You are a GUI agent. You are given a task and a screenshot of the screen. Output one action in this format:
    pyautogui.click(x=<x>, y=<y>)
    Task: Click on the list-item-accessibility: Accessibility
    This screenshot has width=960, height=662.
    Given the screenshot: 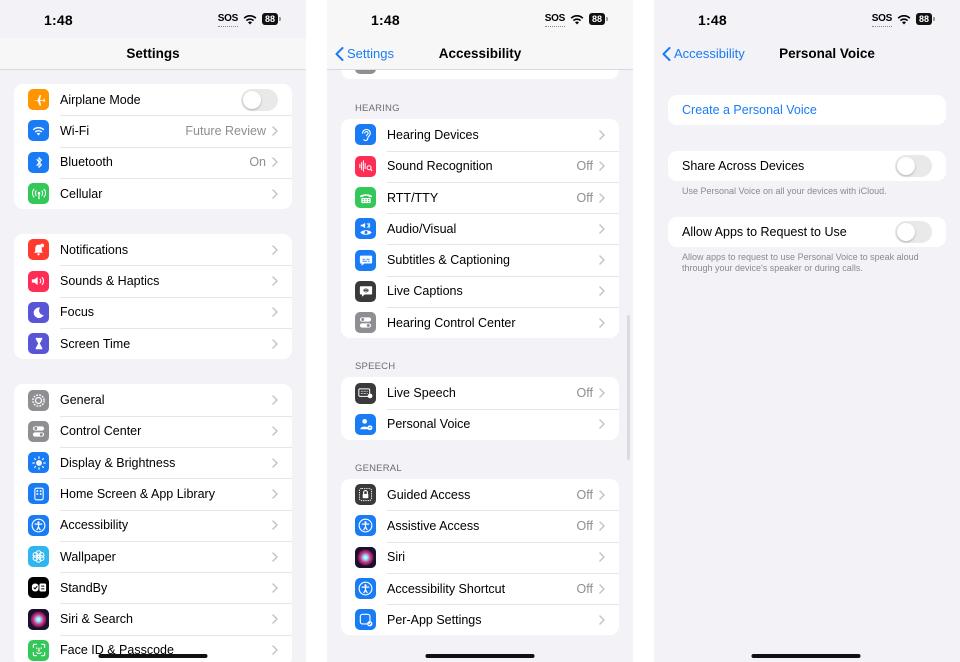 What is the action you would take?
    pyautogui.click(x=153, y=525)
    